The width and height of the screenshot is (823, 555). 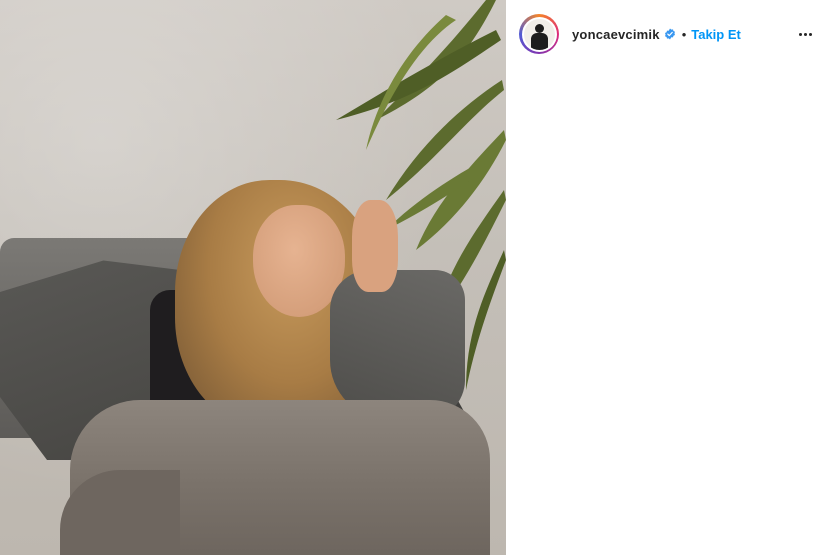 I want to click on avatar-frame, so click(x=539, y=34).